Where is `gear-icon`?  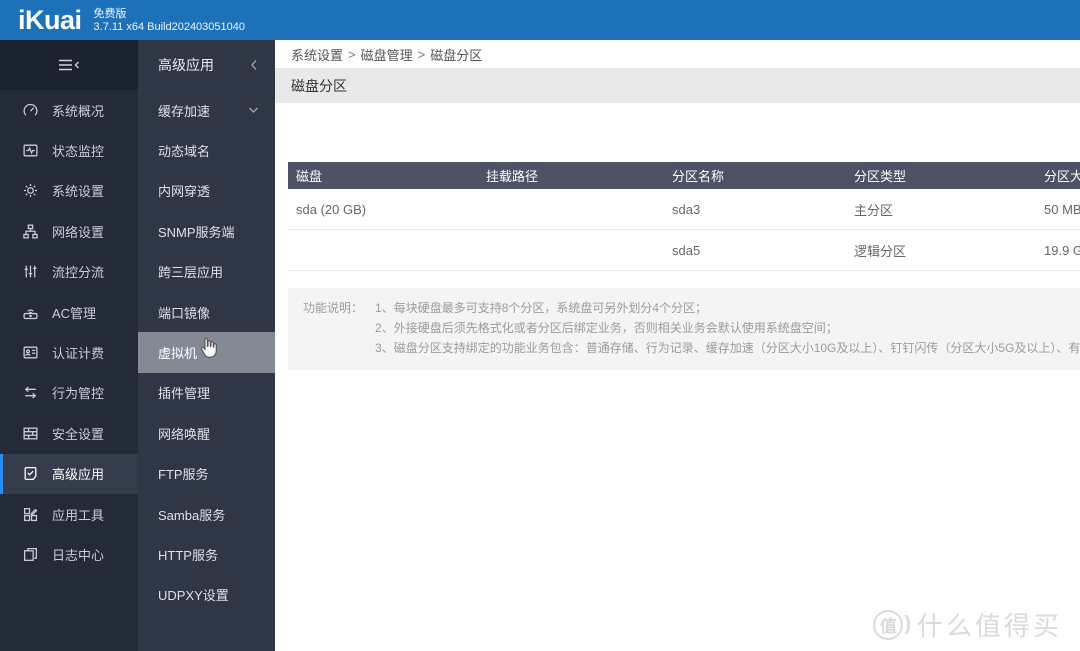
gear-icon is located at coordinates (30, 191).